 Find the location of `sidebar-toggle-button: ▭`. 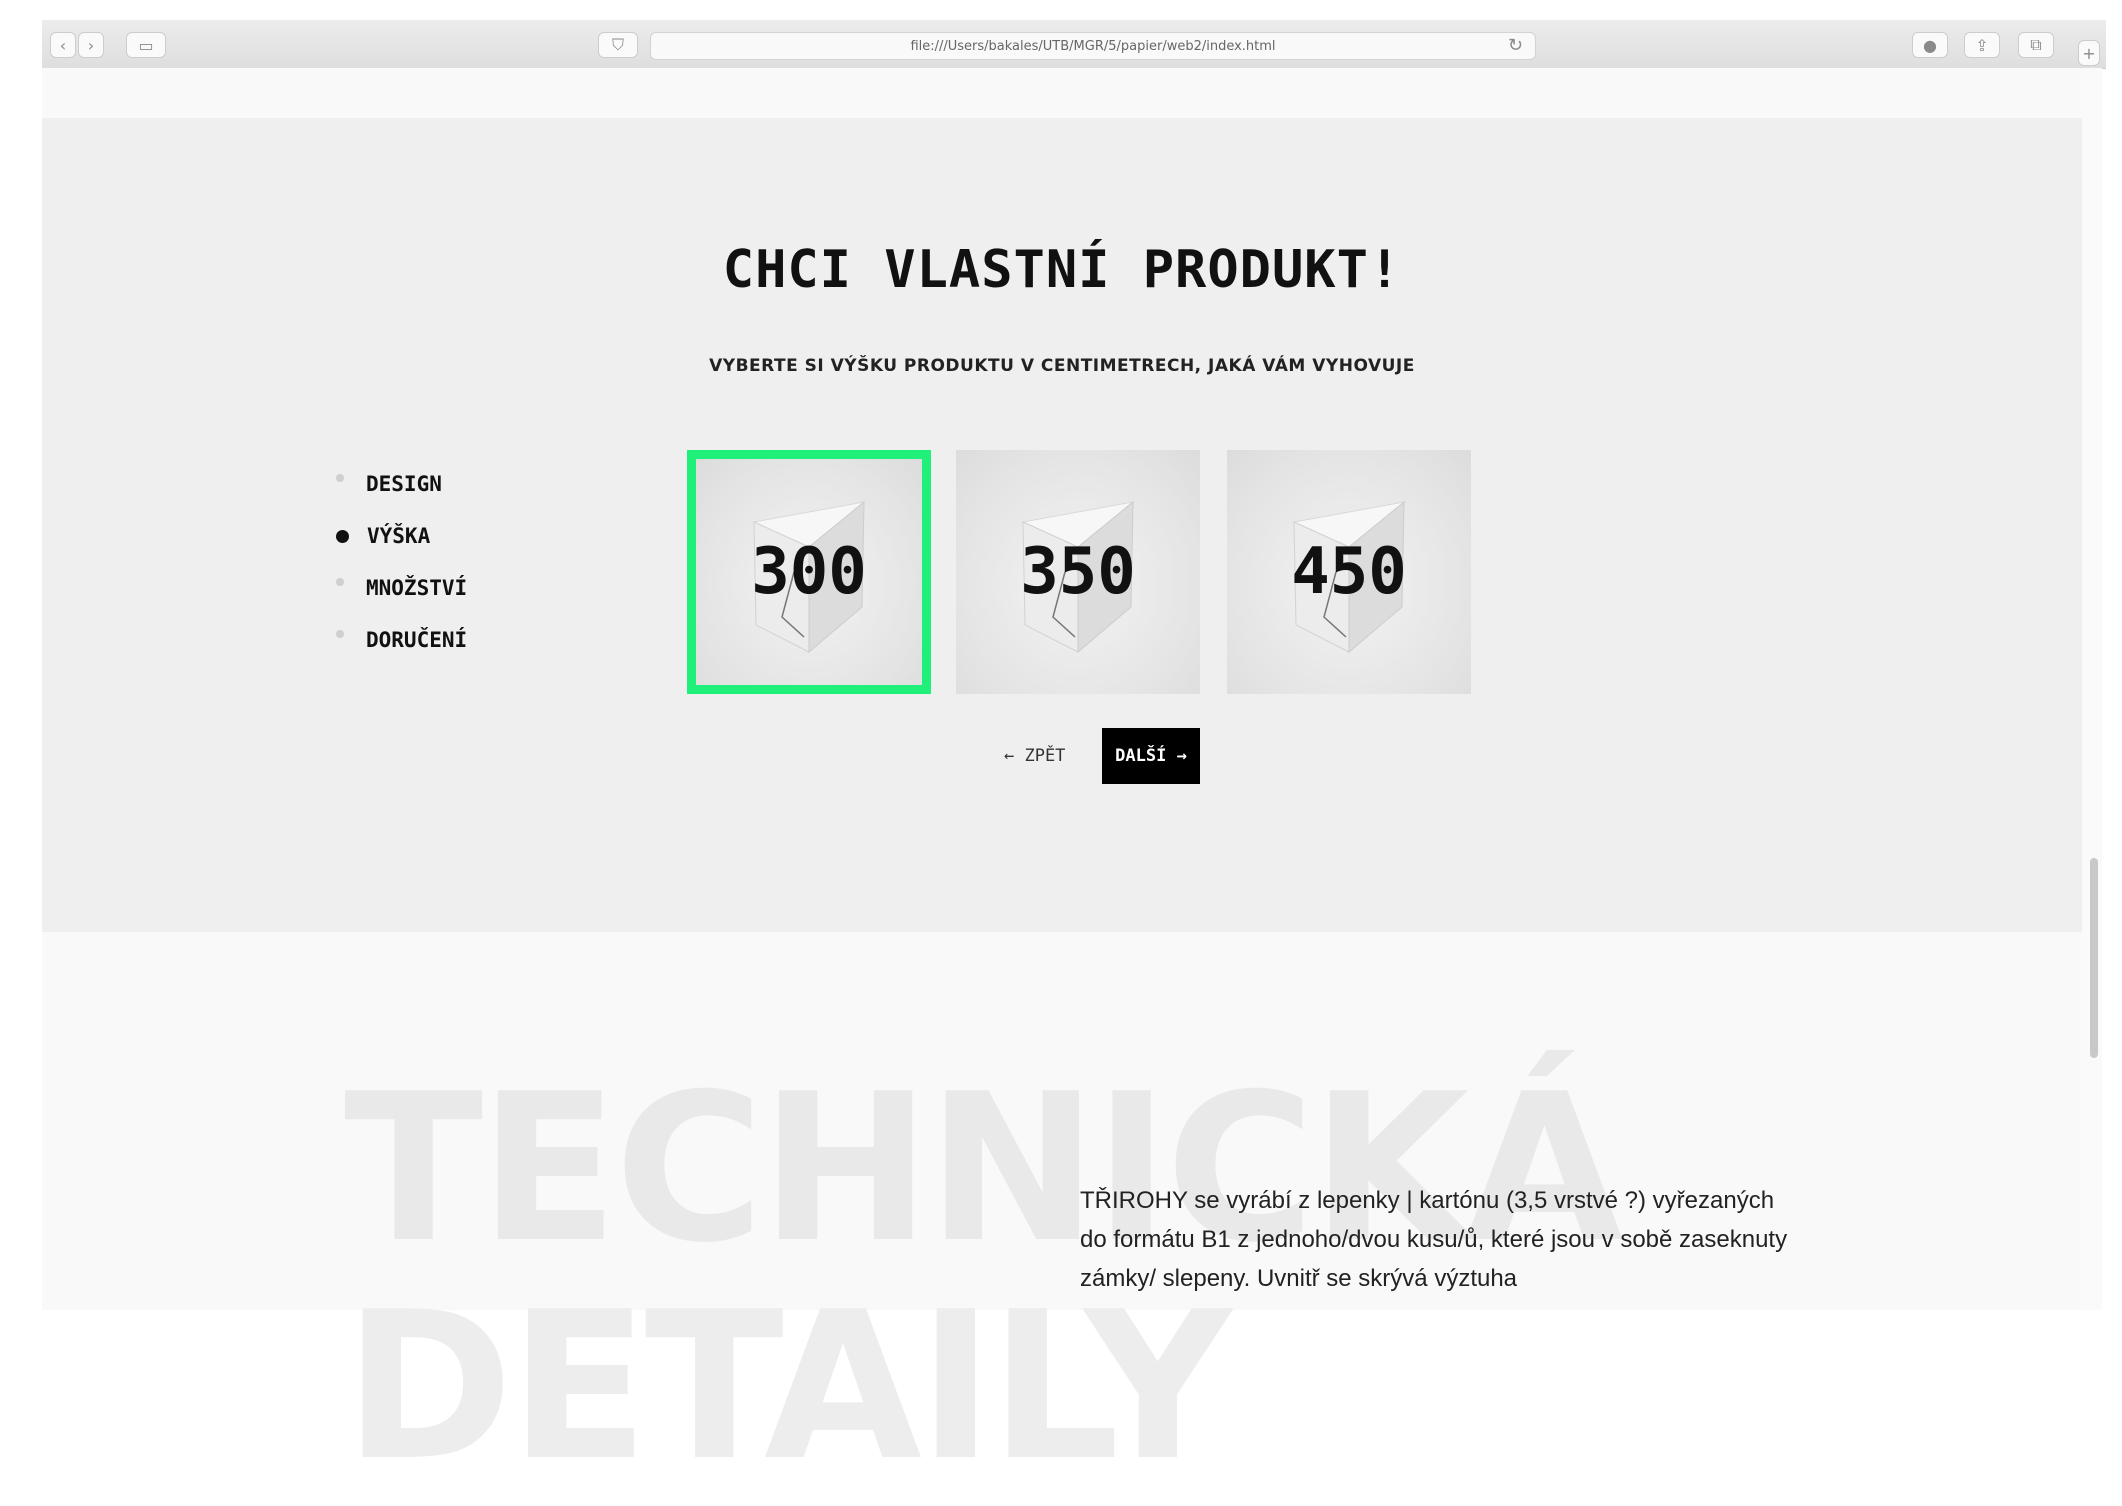

sidebar-toggle-button: ▭ is located at coordinates (146, 45).